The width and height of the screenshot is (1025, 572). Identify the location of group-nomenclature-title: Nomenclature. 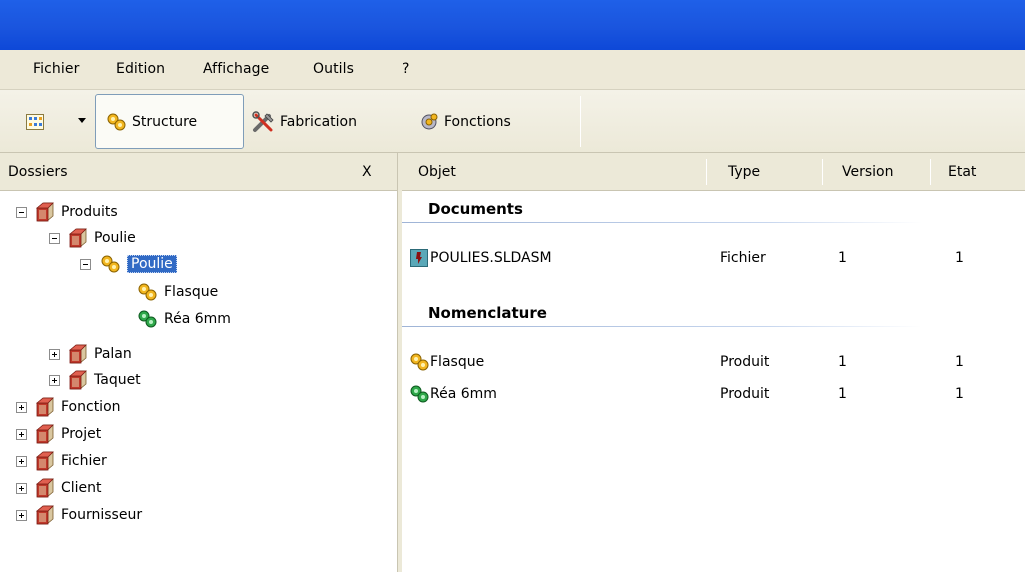
(487, 313).